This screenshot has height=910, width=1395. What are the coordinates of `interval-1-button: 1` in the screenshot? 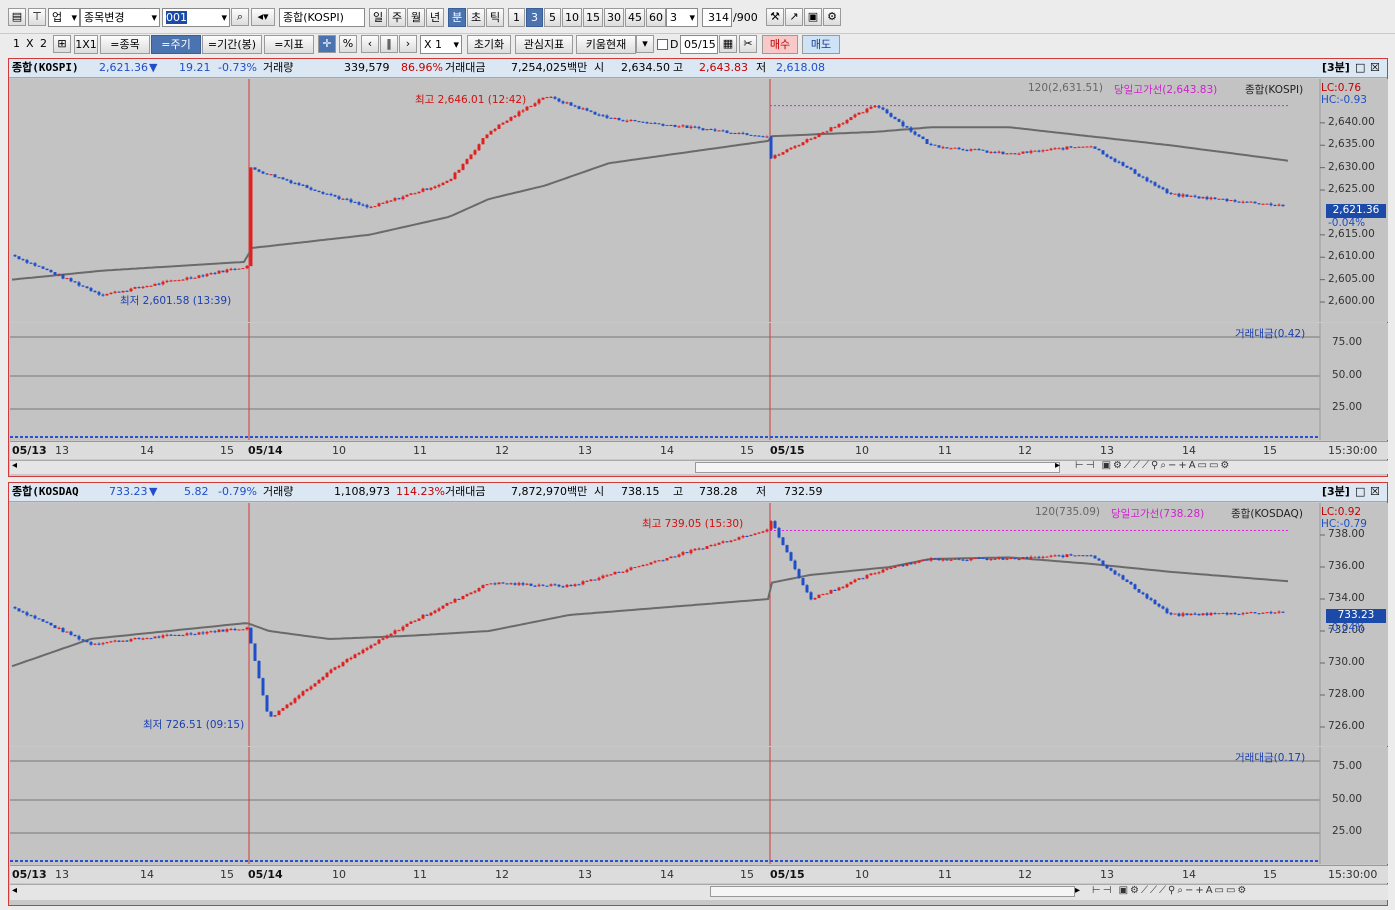 It's located at (516, 17).